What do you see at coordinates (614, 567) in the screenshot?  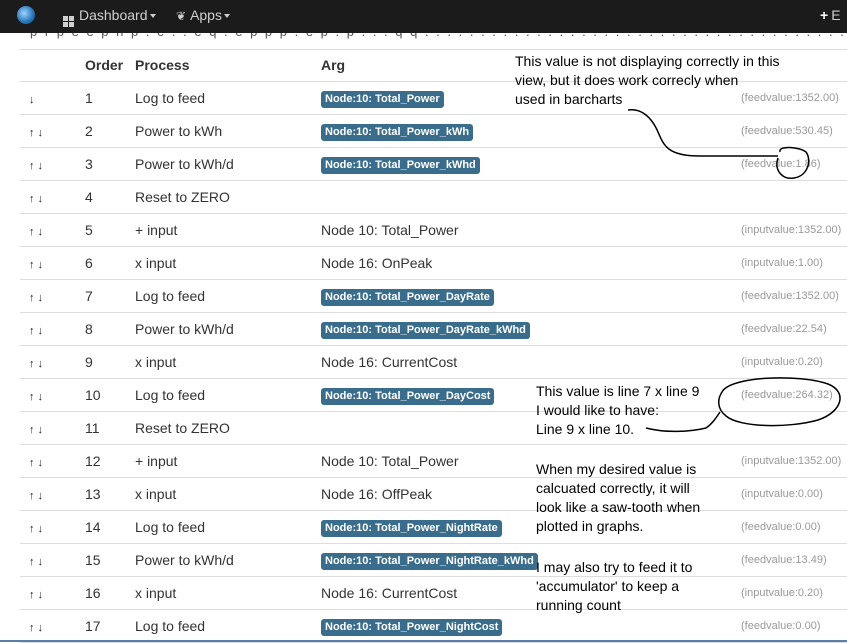 I see `annotation-line: I may also try to feed it to` at bounding box center [614, 567].